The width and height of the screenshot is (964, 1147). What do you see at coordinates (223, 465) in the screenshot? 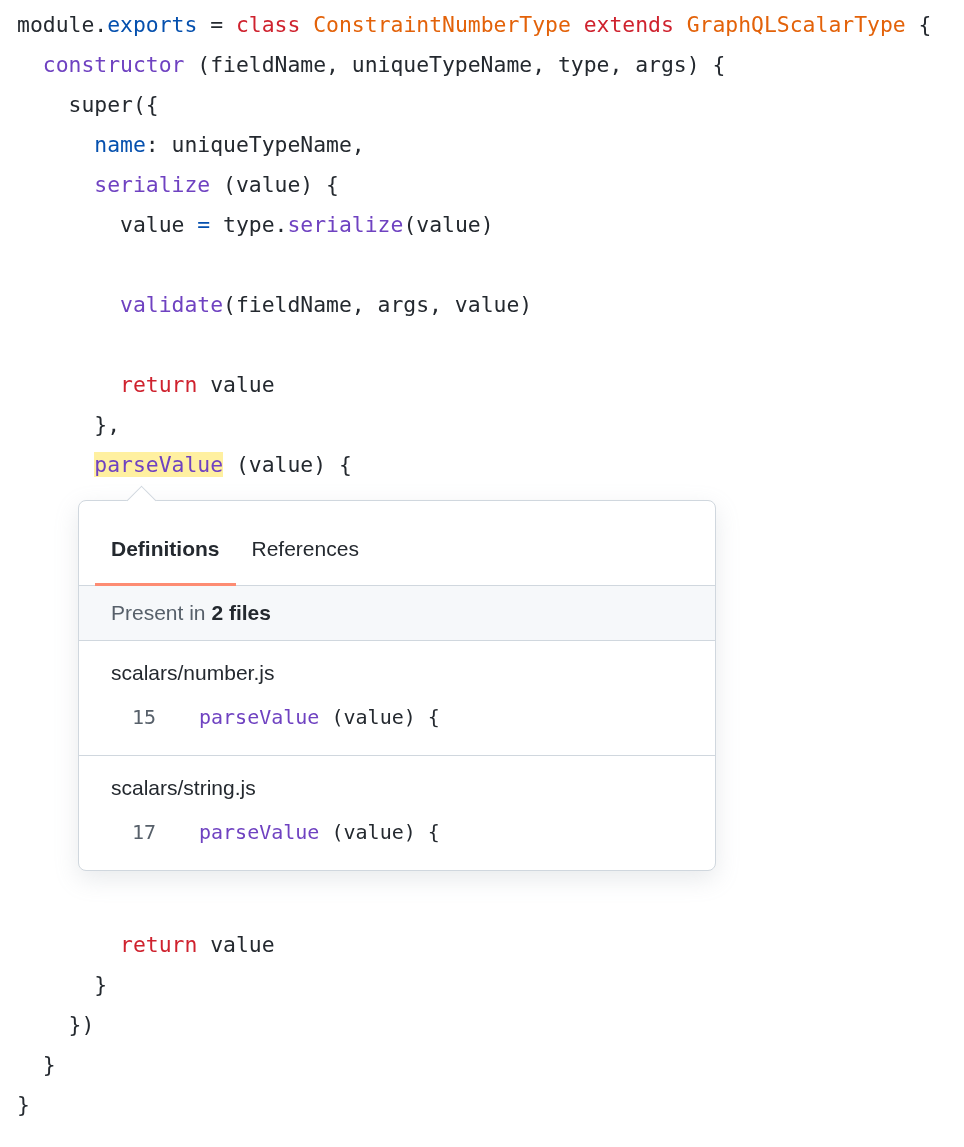
I see `code-line: parseValue (value) {` at bounding box center [223, 465].